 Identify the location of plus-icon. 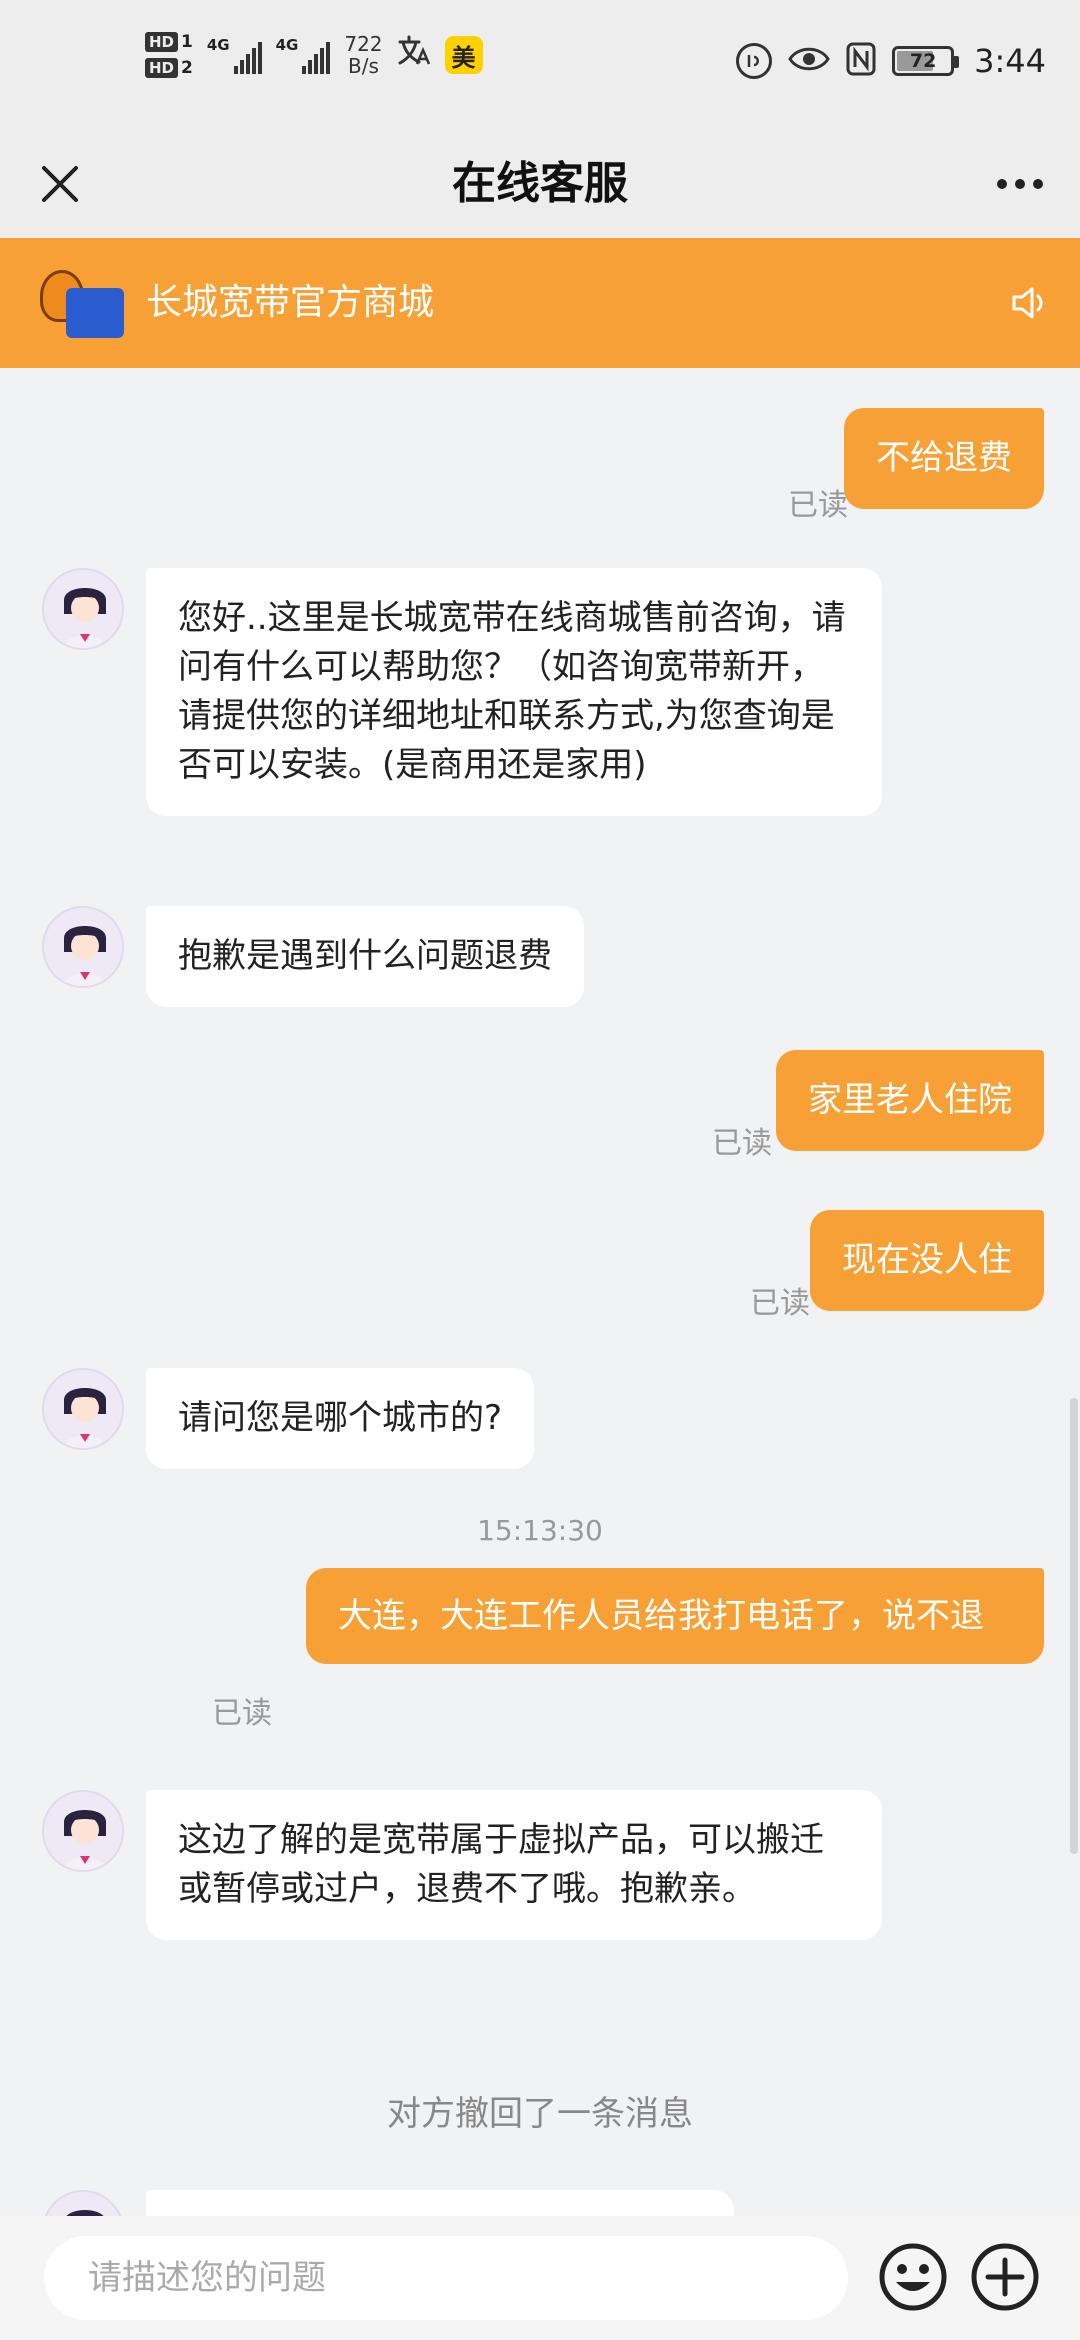
(1005, 2277).